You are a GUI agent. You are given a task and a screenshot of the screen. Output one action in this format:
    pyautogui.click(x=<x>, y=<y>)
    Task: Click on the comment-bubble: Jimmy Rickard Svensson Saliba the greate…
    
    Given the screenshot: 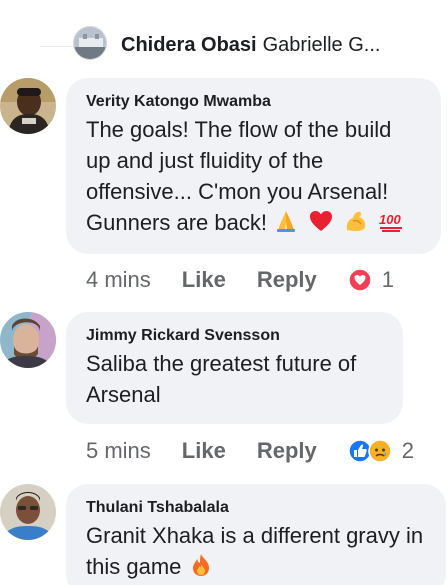 What is the action you would take?
    pyautogui.click(x=234, y=368)
    